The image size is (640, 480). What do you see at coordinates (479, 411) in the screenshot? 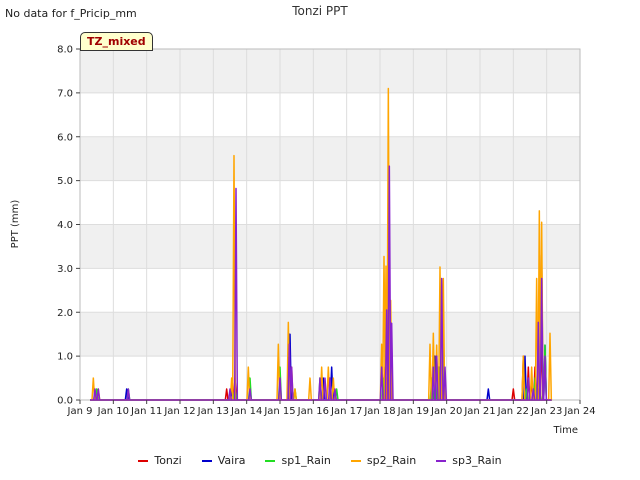
I see `x-tick-label: Jan 21` at bounding box center [479, 411].